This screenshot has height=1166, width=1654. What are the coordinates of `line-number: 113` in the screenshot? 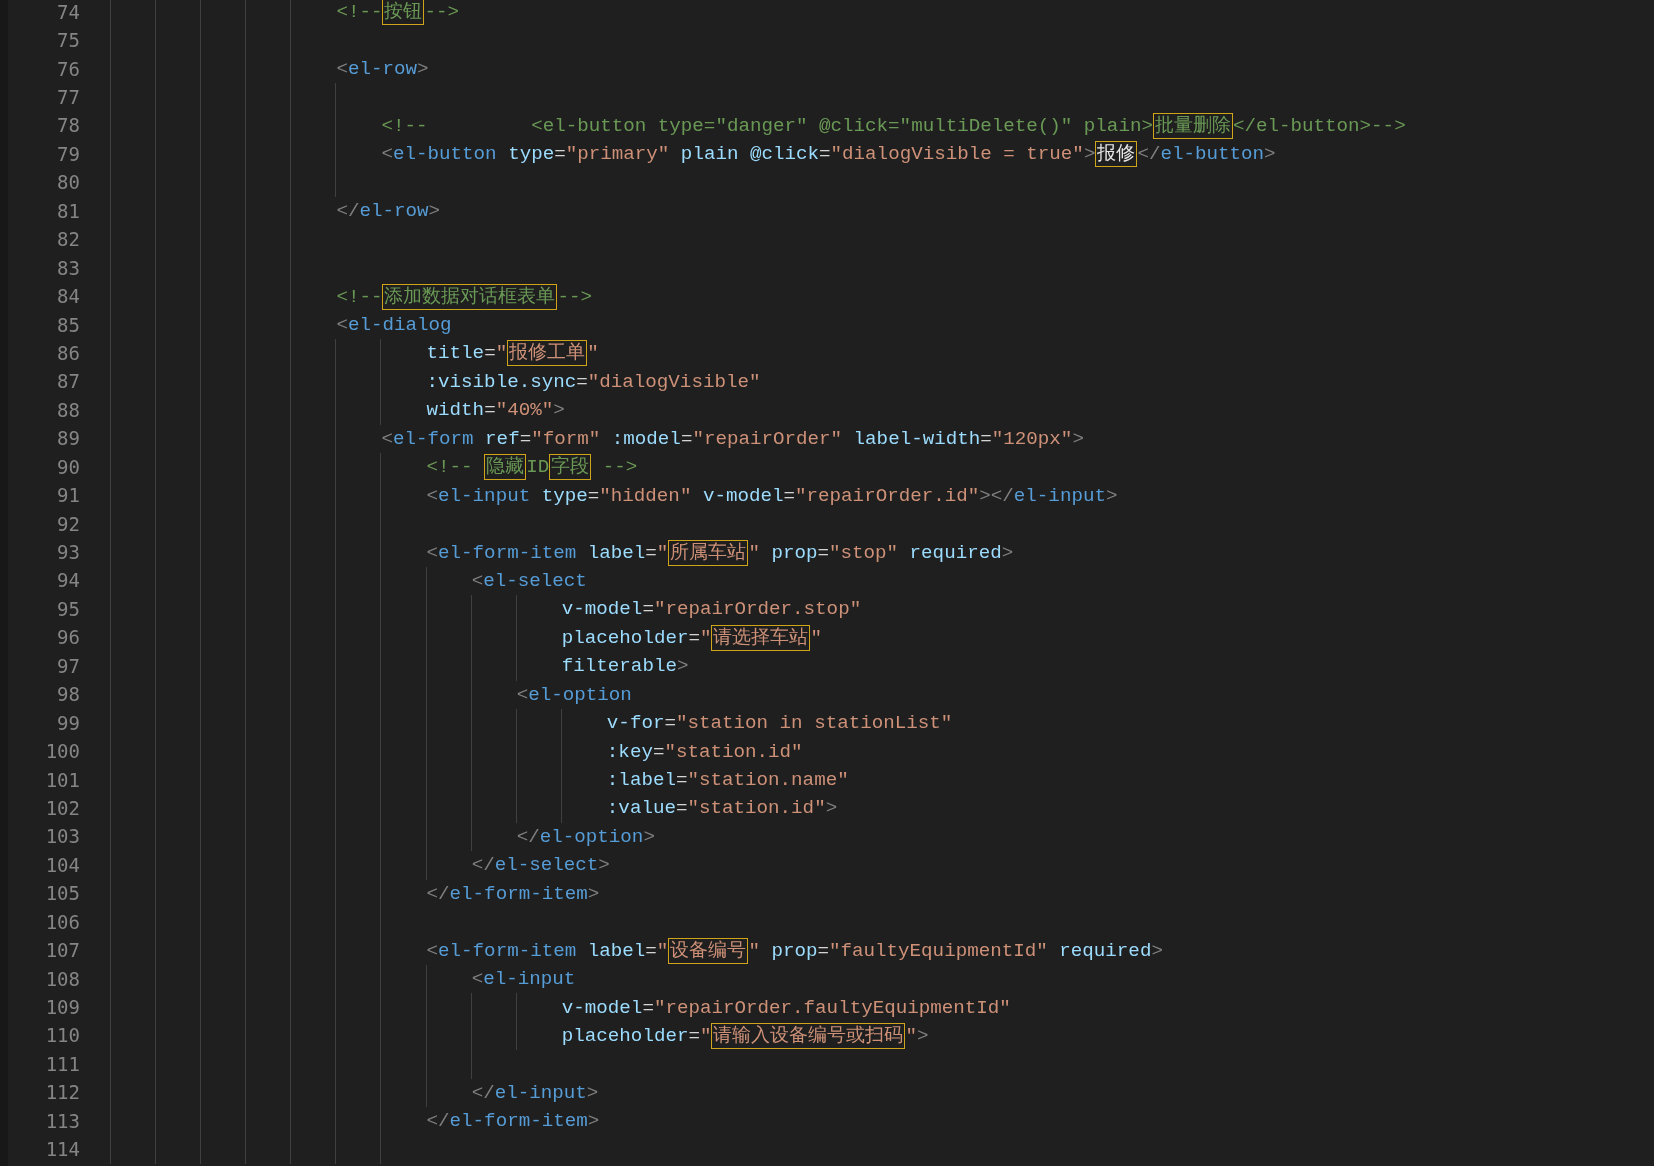 It's located at (62, 1121).